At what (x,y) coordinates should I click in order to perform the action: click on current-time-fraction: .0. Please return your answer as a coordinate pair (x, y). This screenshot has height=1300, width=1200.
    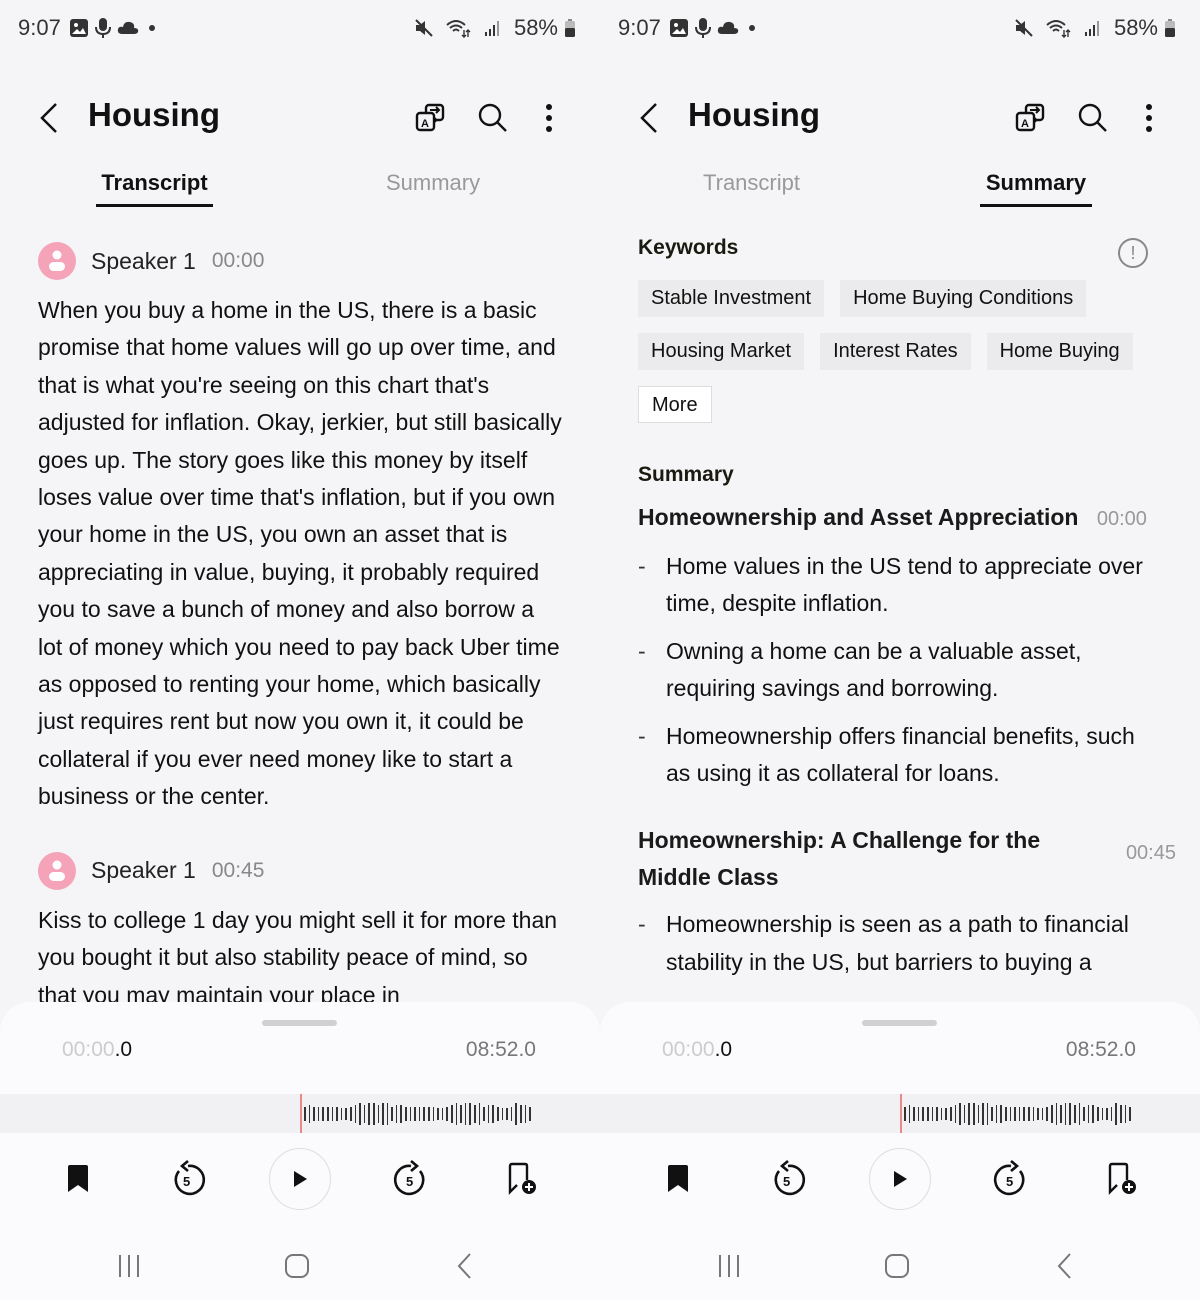
    Looking at the image, I should click on (123, 1049).